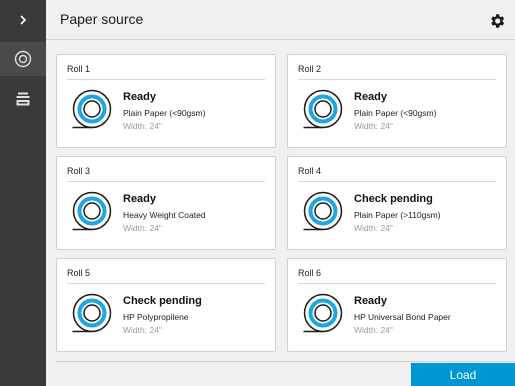 The width and height of the screenshot is (515, 386). I want to click on roll-name: Roll 3, so click(79, 171).